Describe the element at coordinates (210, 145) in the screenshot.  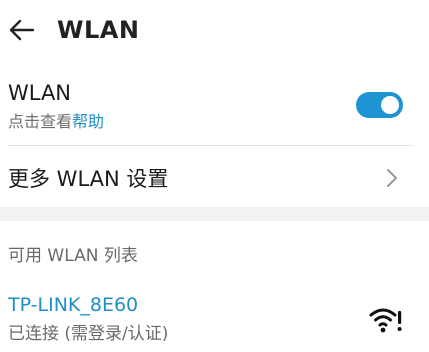
I see `divider` at that location.